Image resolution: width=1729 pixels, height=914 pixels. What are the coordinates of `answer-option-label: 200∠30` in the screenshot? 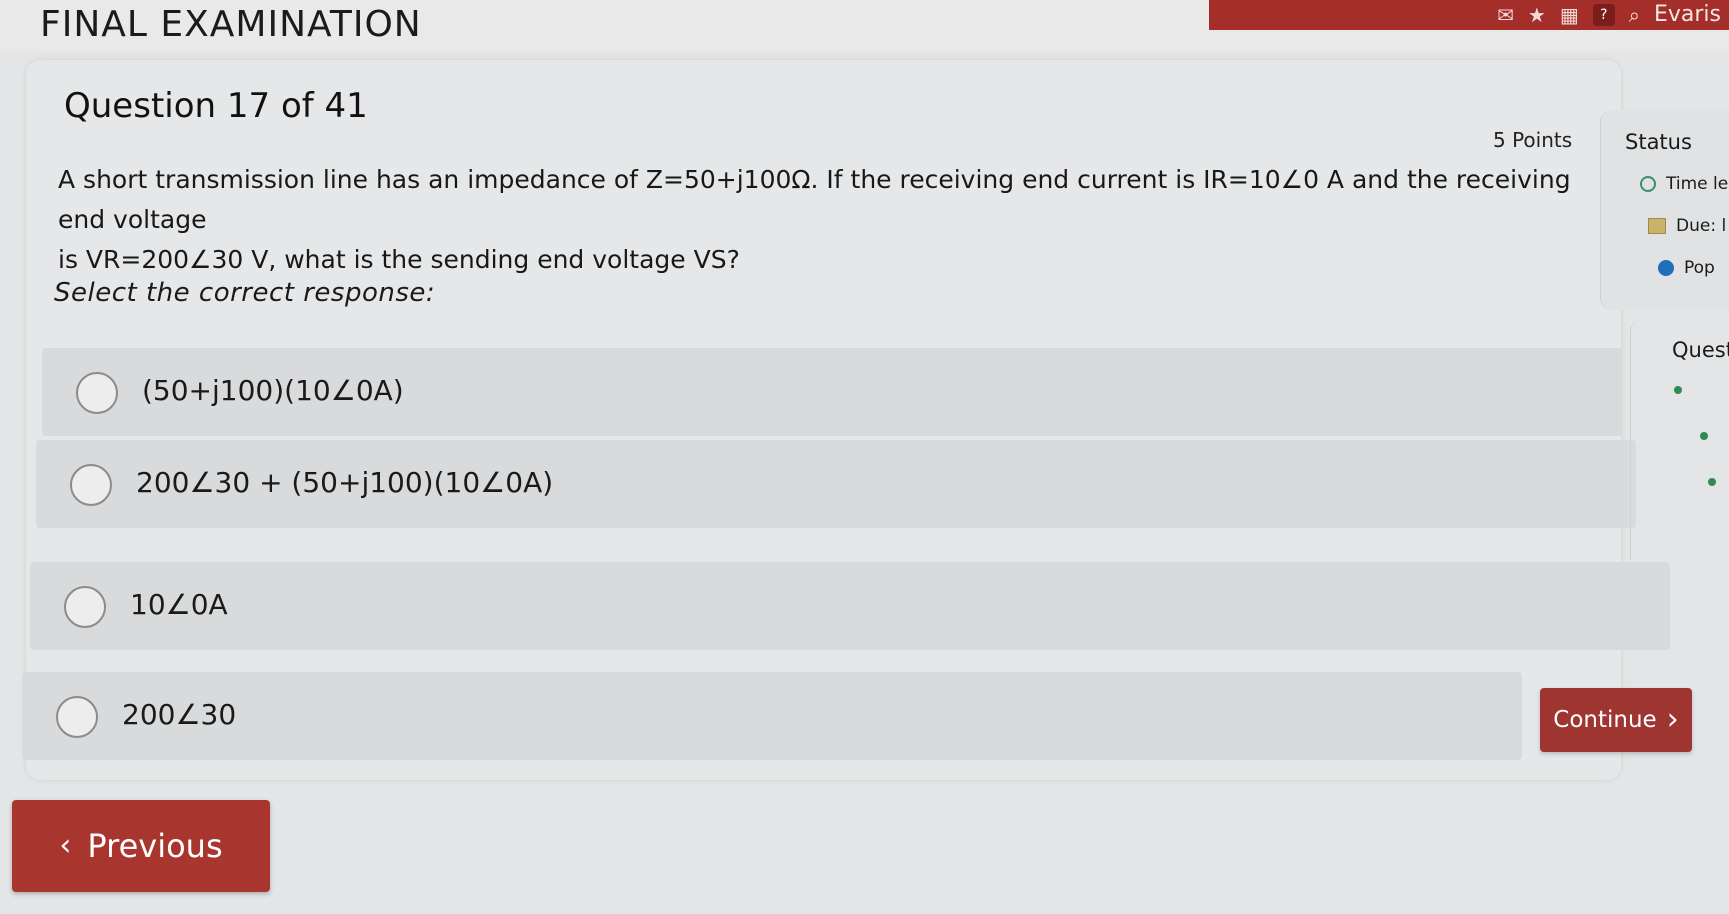 It's located at (179, 714).